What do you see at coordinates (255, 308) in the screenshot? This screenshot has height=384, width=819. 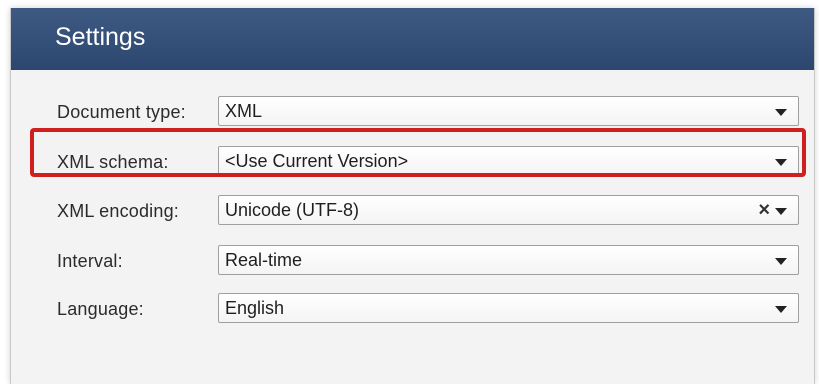 I see `language-value: English` at bounding box center [255, 308].